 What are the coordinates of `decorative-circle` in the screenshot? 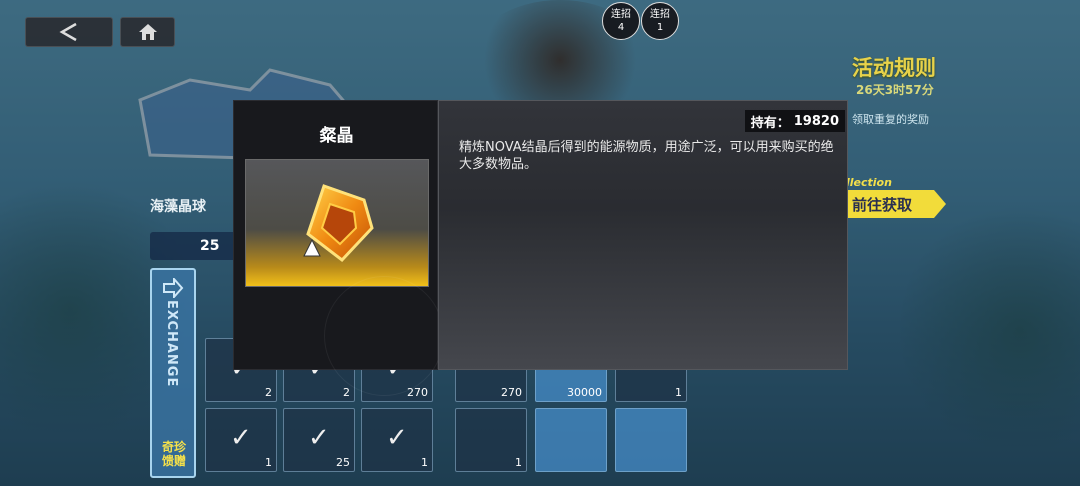 It's located at (384, 336).